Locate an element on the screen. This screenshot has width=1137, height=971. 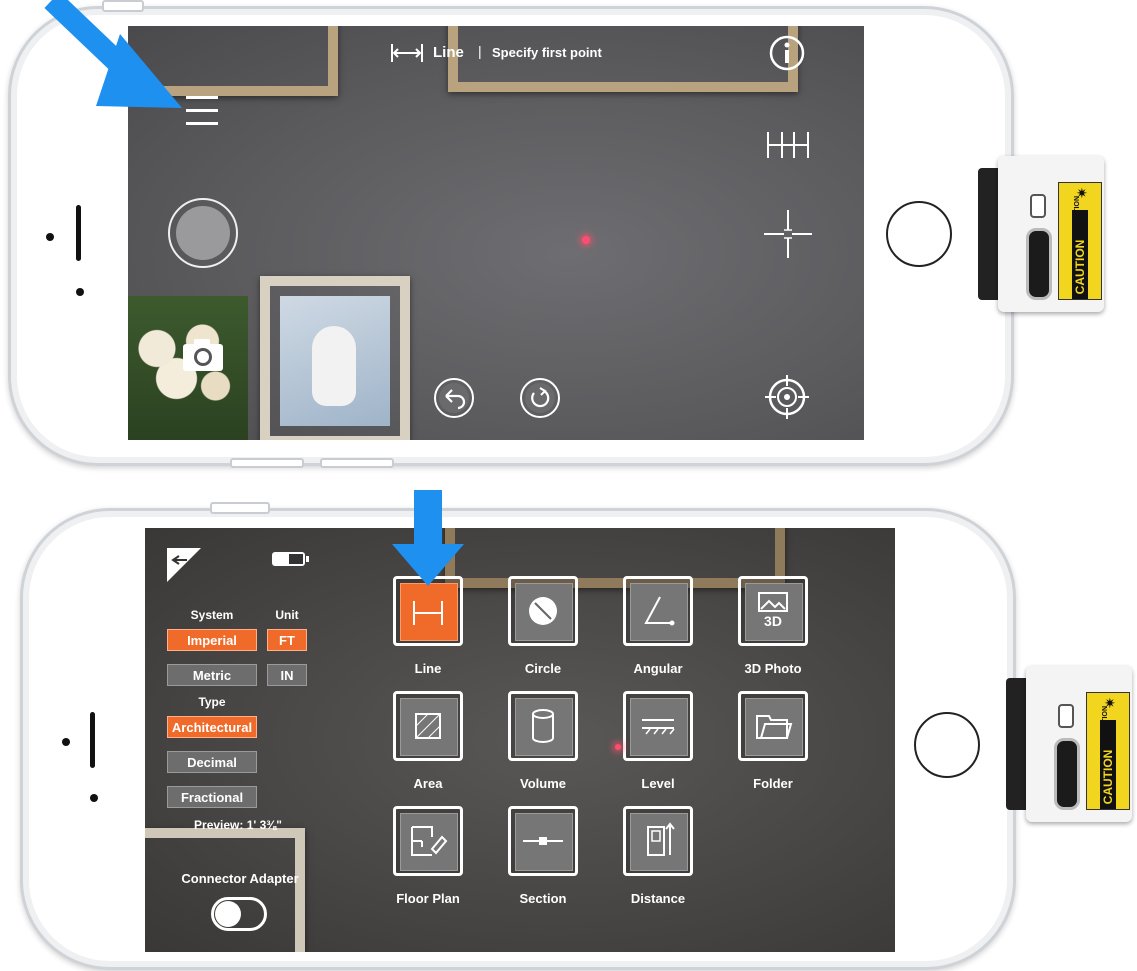
info-icon is located at coordinates (787, 53).